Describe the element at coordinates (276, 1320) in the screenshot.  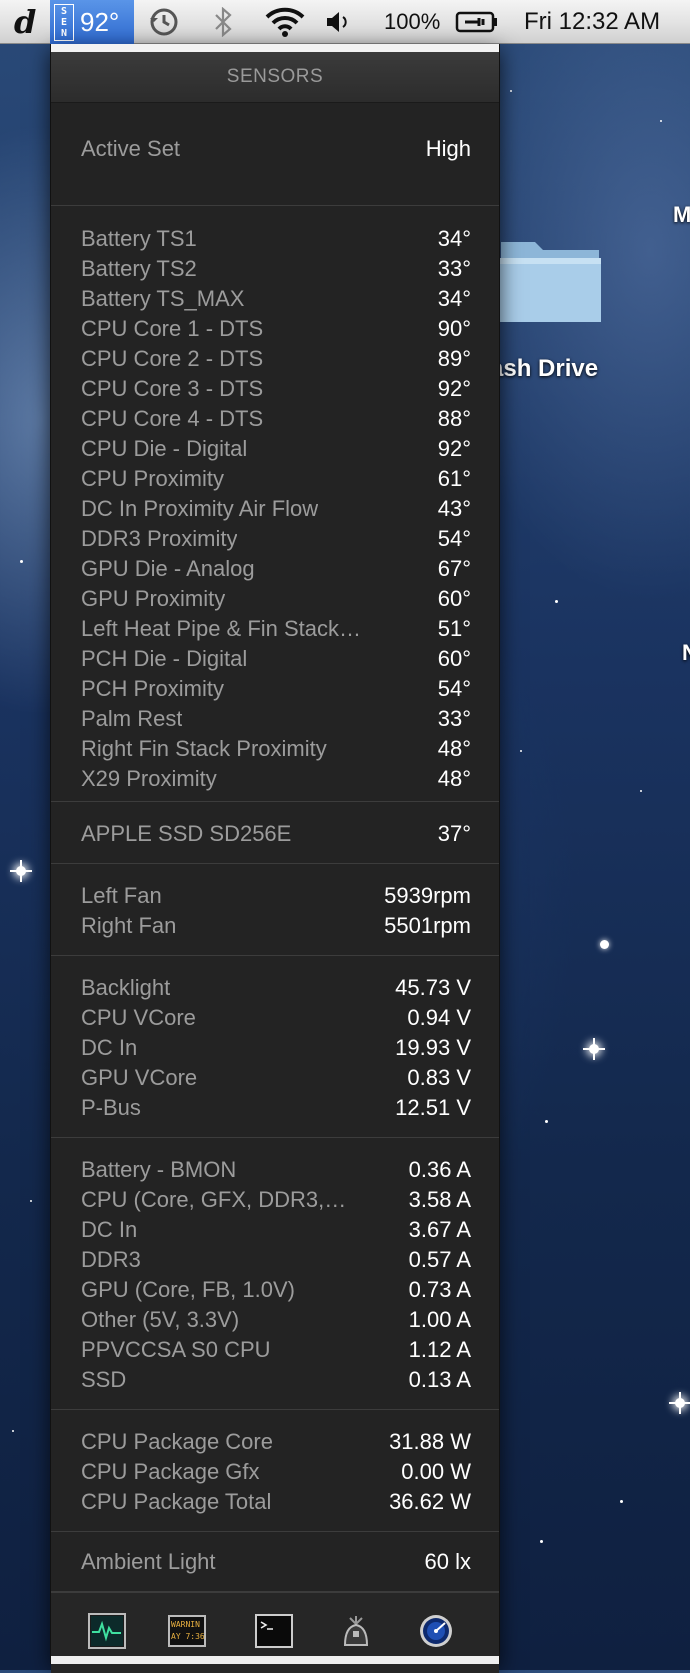
I see `sensor-row: Other (5V, 3.3V) 1.00 A` at that location.